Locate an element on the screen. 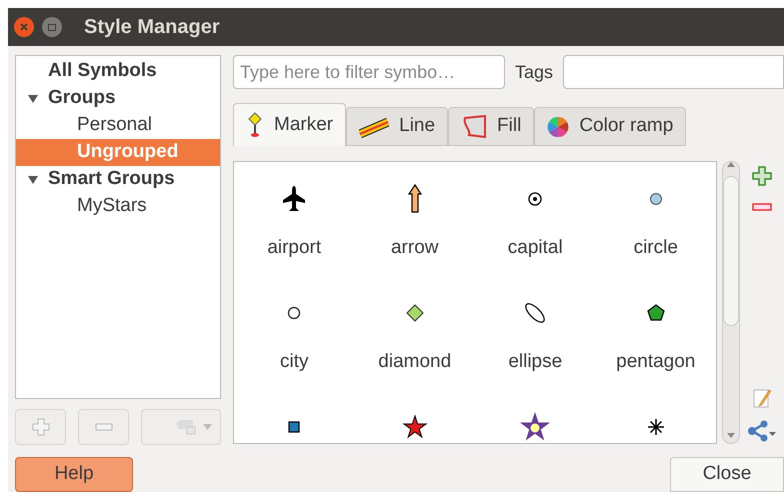  symbol-label: ellipse is located at coordinates (535, 362).